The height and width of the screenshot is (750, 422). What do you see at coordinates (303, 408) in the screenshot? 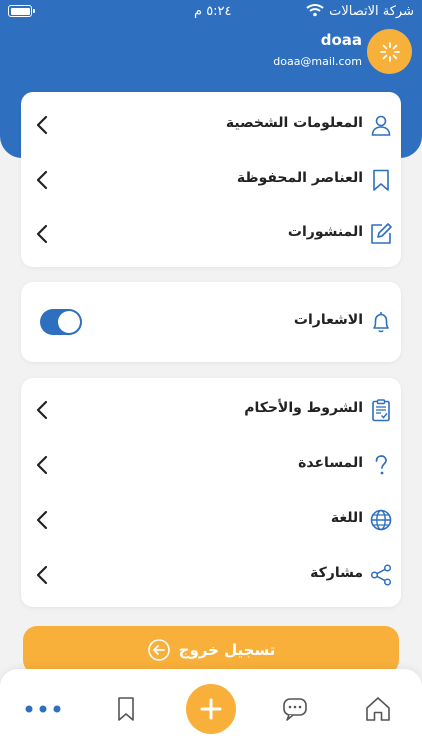
I see `menu-item-label: الشروط والأحكام` at bounding box center [303, 408].